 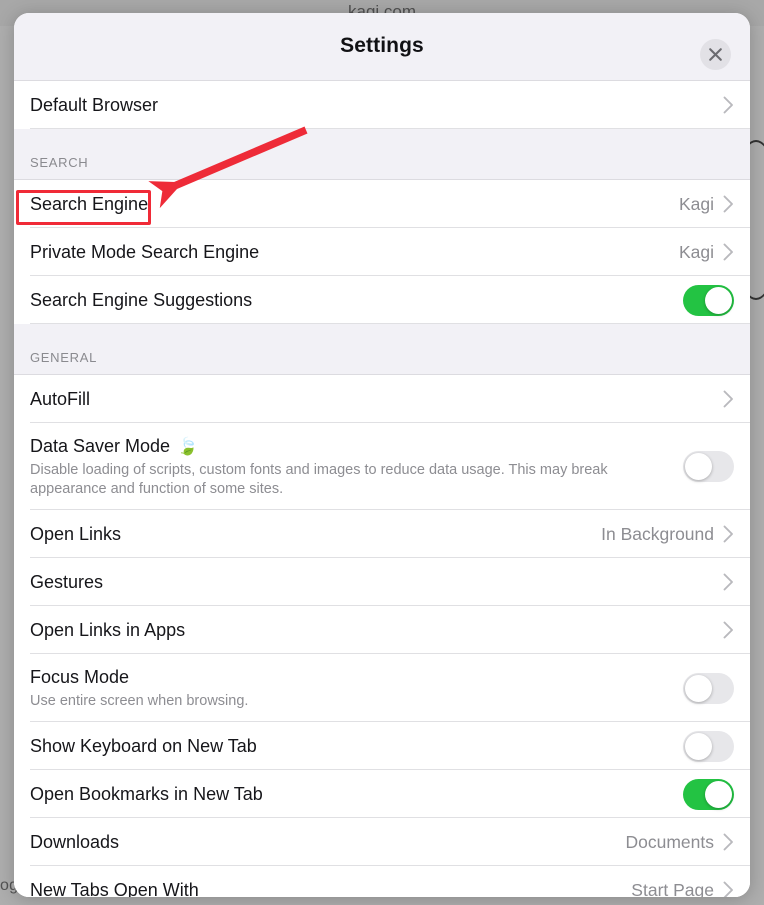 I want to click on row-label-focus-mode: Focus Mode, so click(x=356, y=677).